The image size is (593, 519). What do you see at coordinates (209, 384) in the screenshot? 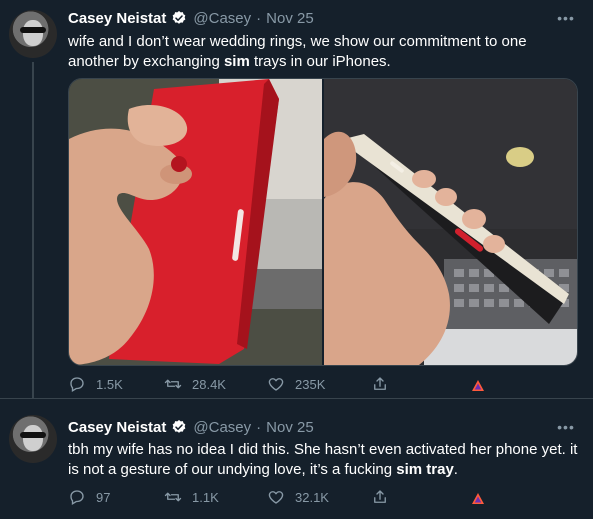
I see `retweet-count: 28.4K` at bounding box center [209, 384].